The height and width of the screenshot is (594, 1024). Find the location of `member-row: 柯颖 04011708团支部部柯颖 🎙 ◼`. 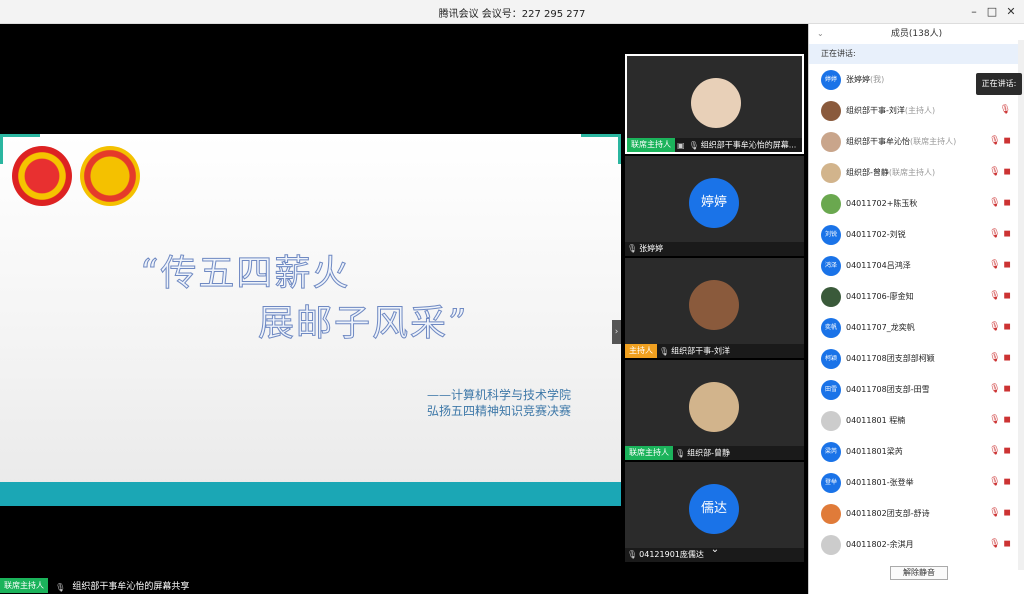

member-row: 柯颖 04011708团支部部柯颖 🎙 ◼ is located at coordinates (913, 360).